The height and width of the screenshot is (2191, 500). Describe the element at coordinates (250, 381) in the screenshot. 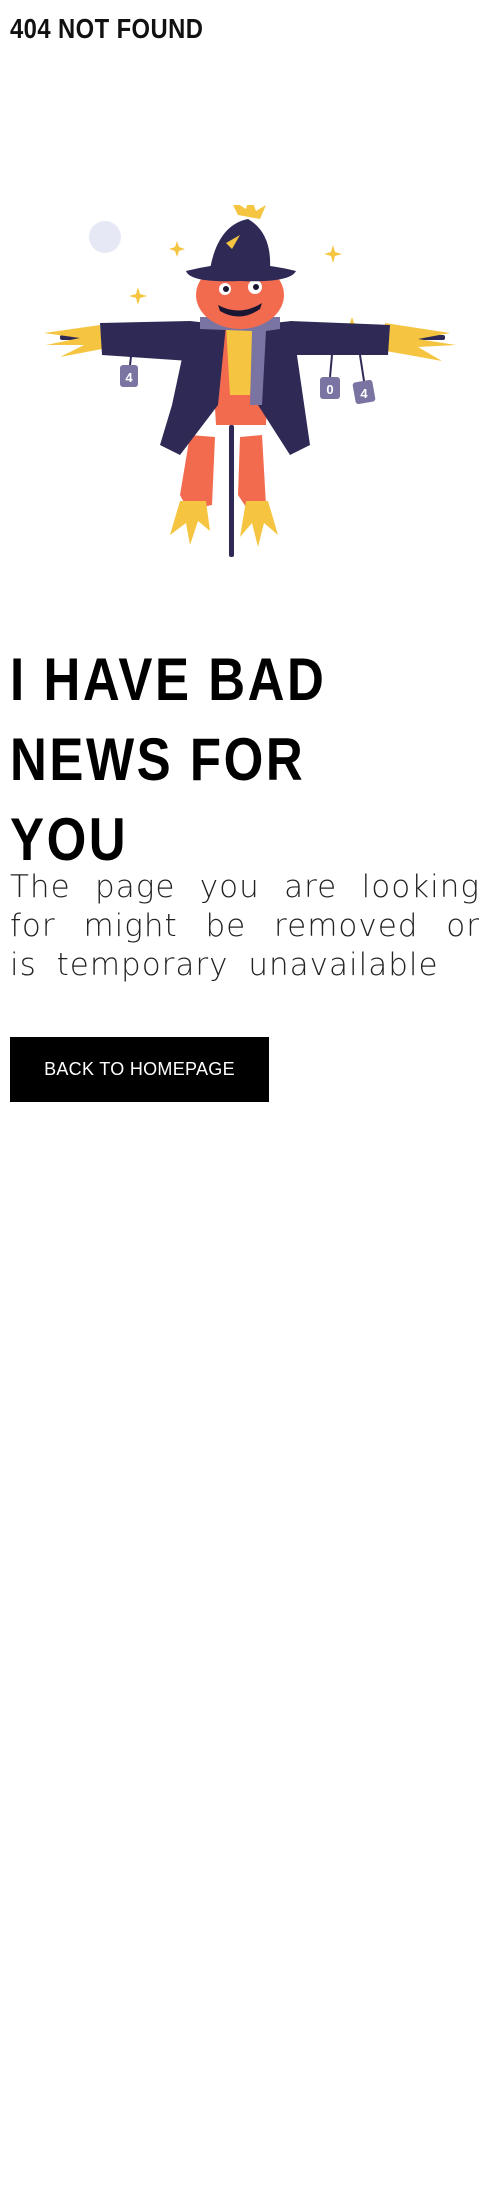

I see `scarecrow-404-illustration: 4 0 4` at that location.